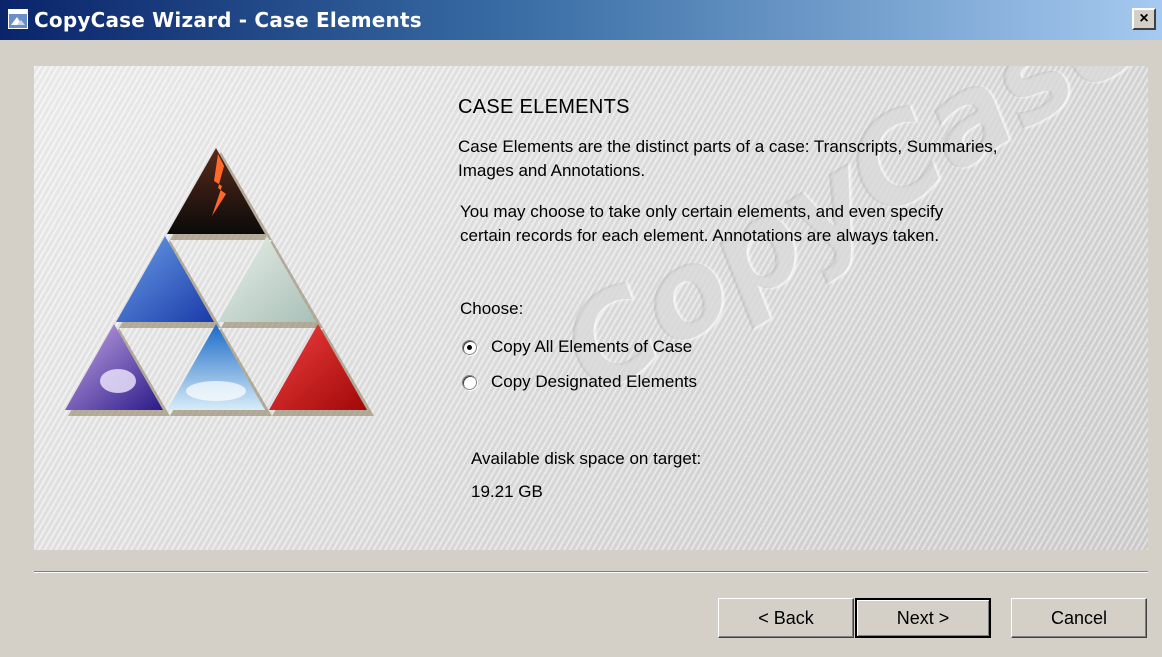 The width and height of the screenshot is (1162, 657). What do you see at coordinates (544, 107) in the screenshot?
I see `section-heading: CASE ELEMENTS` at bounding box center [544, 107].